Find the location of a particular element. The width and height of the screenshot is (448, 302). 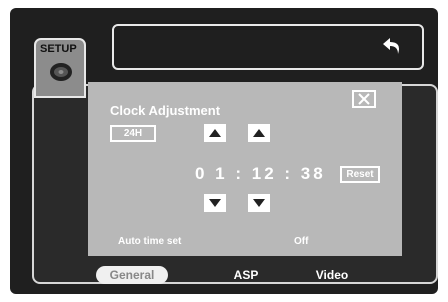

clock-time-display: 0 1 : 12 : 38 is located at coordinates (260, 173).